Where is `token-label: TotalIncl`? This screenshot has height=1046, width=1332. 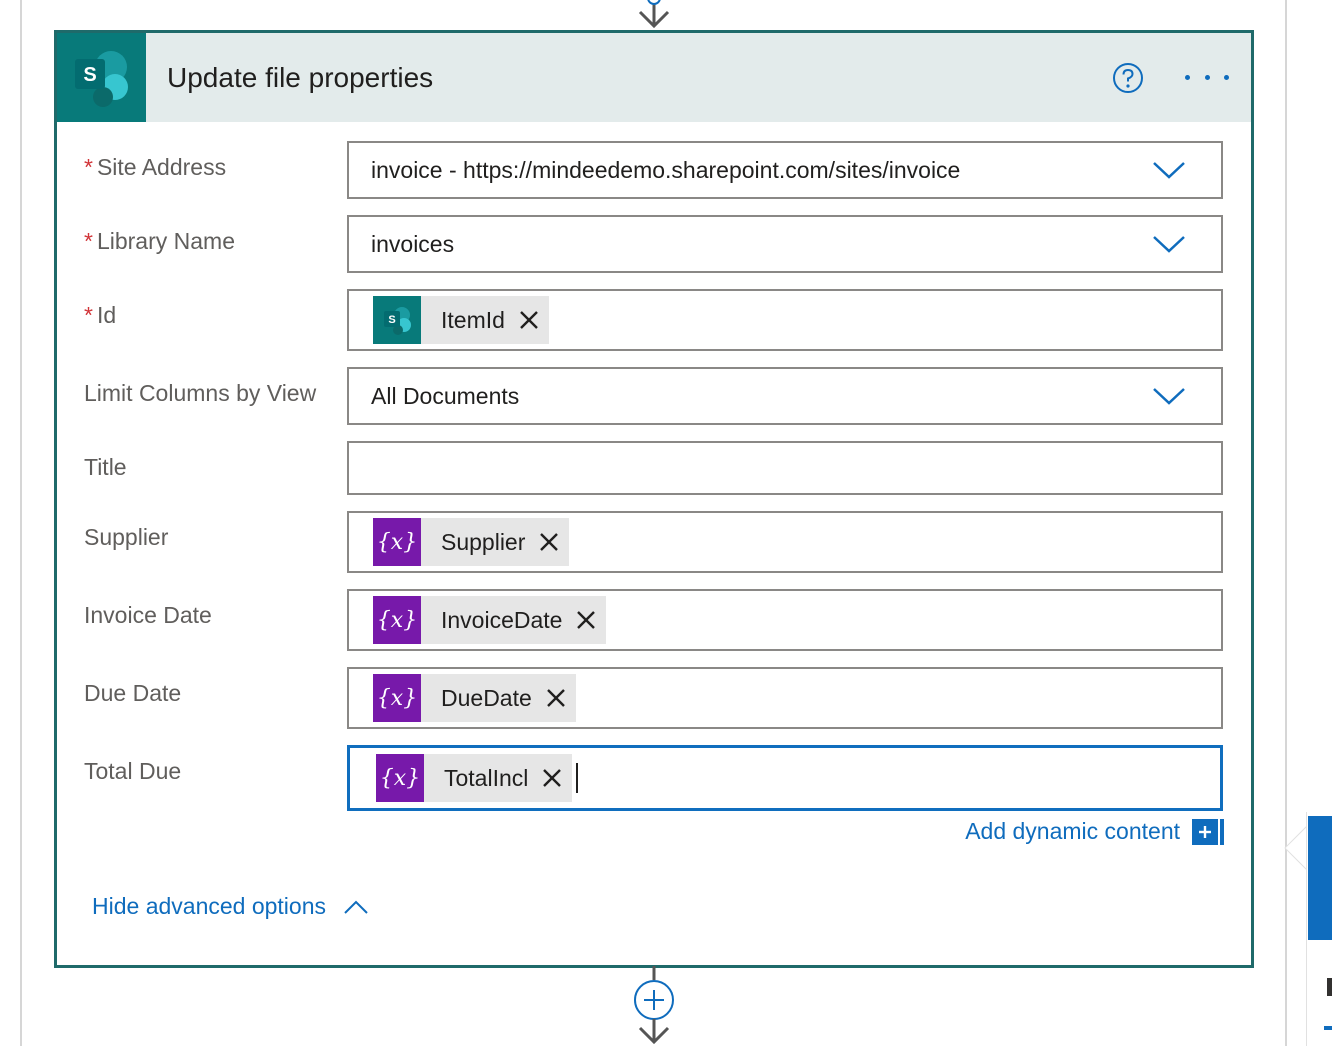 token-label: TotalIncl is located at coordinates (486, 777).